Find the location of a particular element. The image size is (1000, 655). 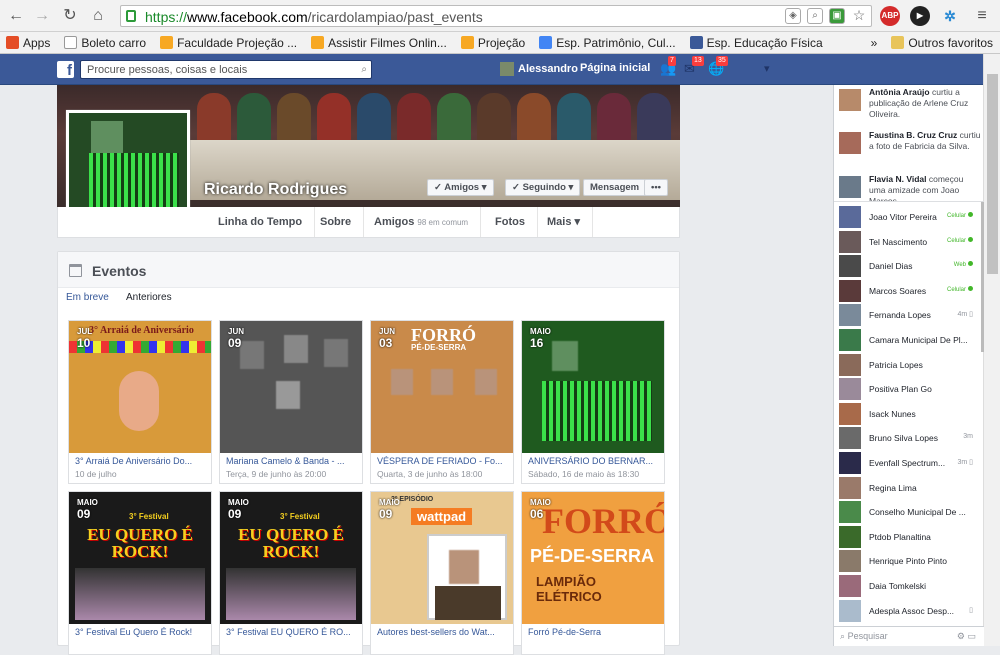

home-icon: ⌂ is located at coordinates (98, 16).